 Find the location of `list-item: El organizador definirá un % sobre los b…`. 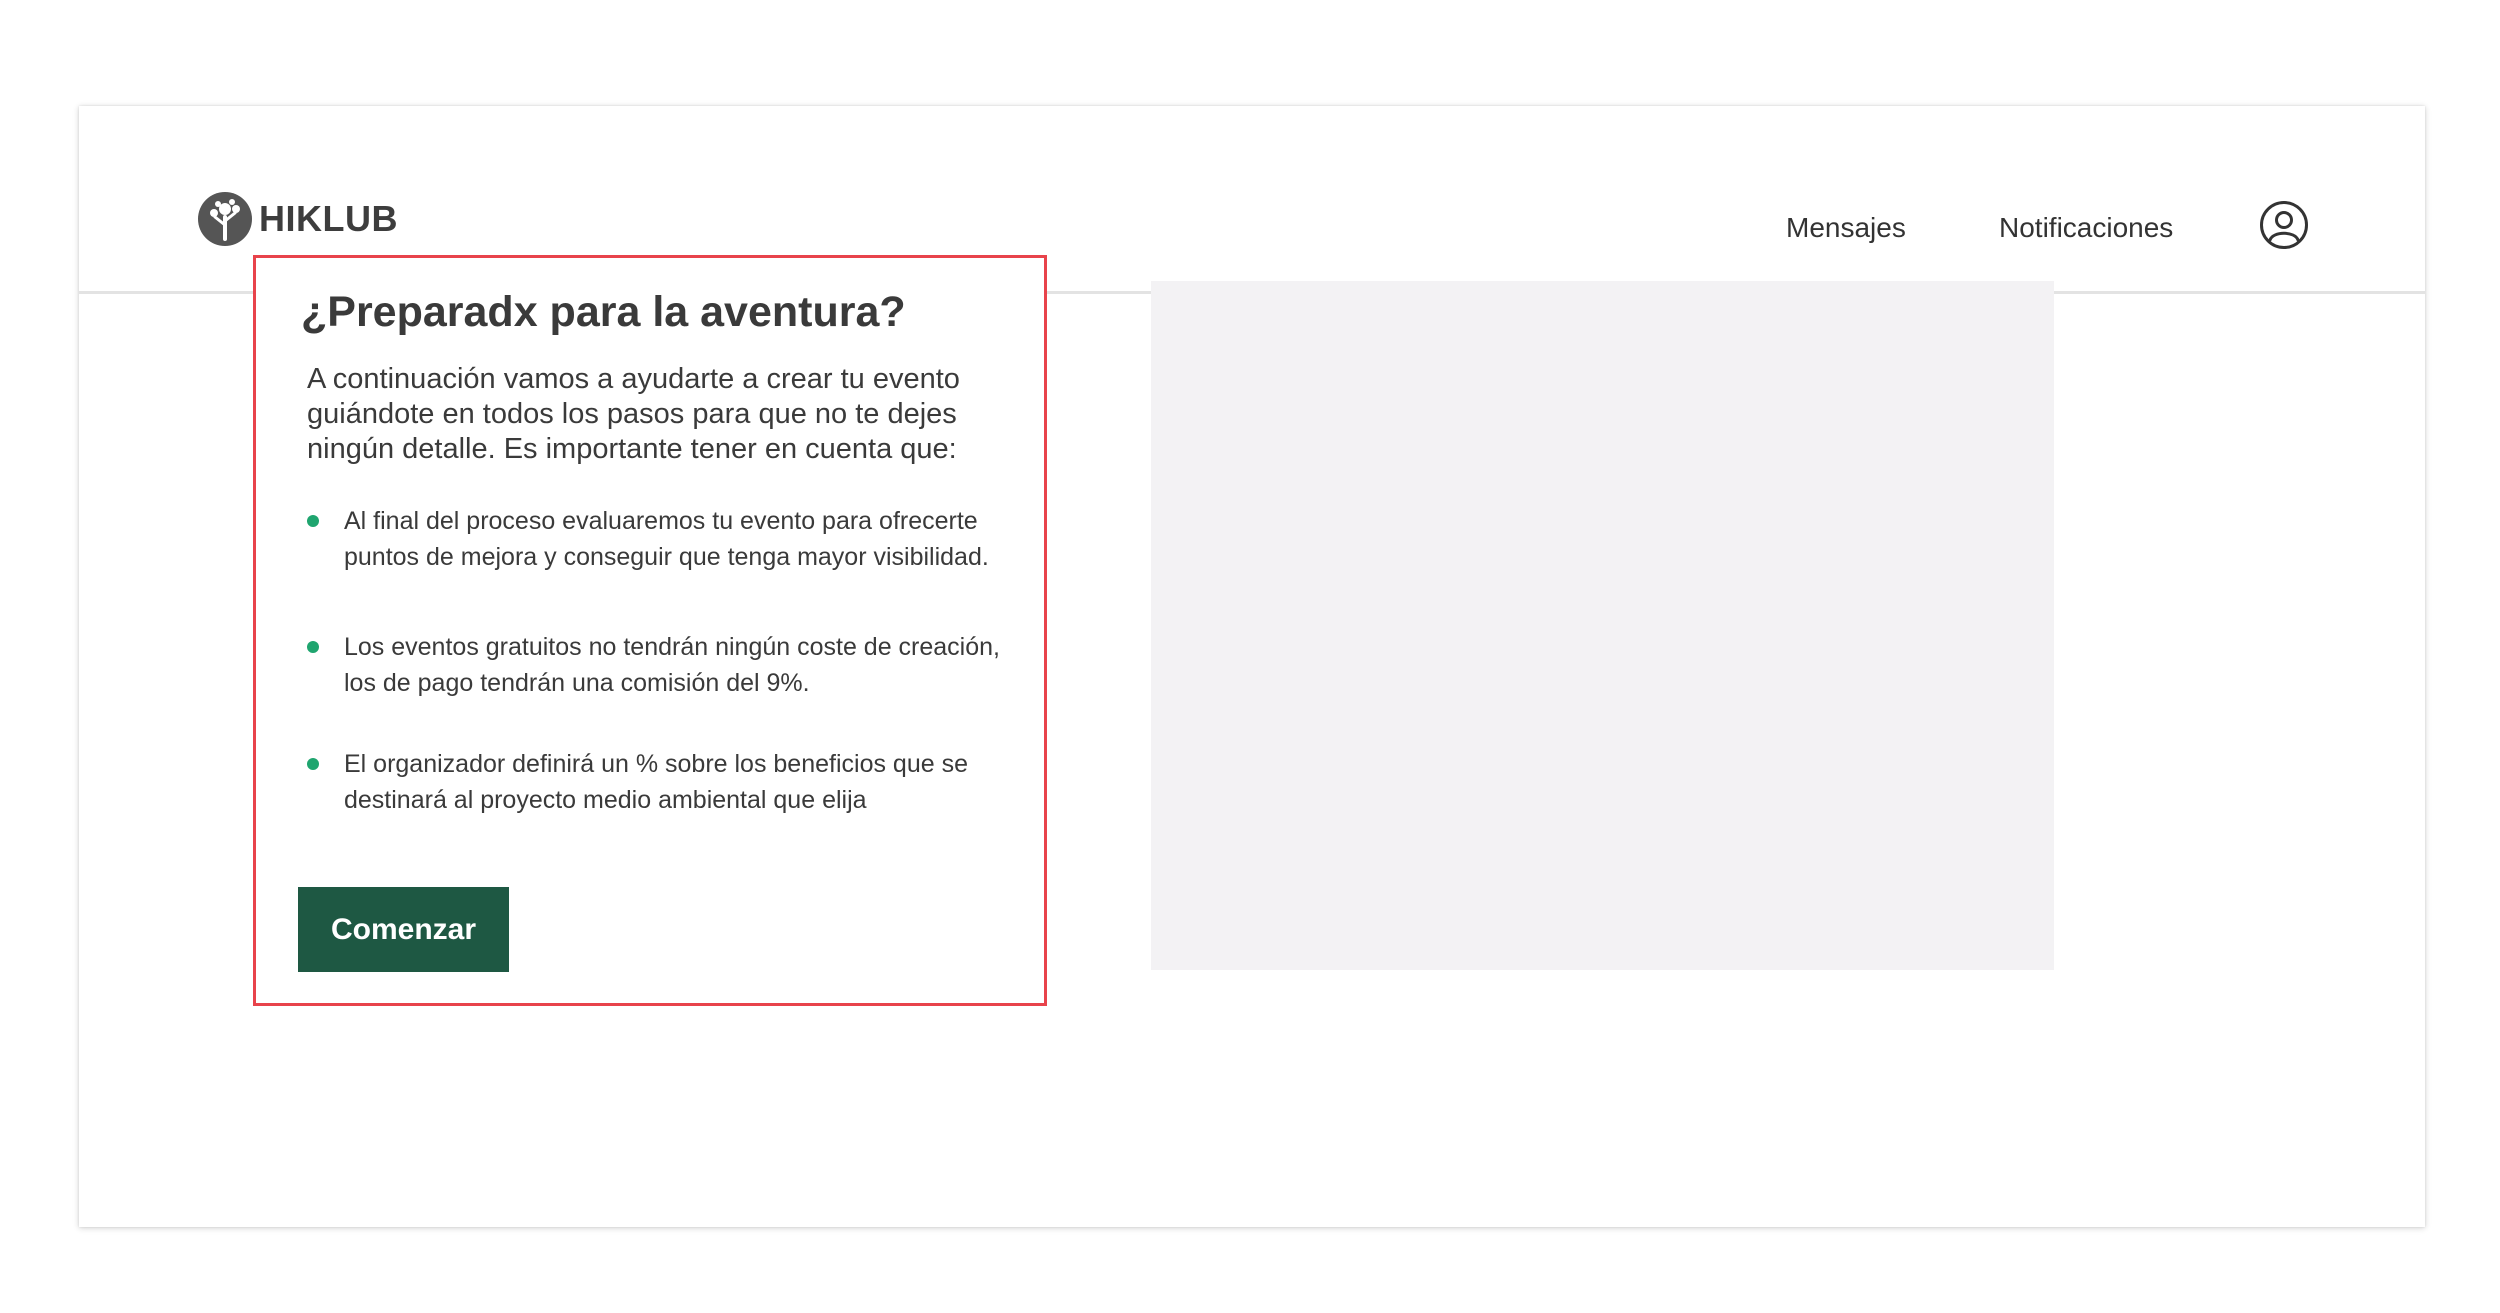

list-item: El organizador definirá un % sobre los b… is located at coordinates (657, 782).